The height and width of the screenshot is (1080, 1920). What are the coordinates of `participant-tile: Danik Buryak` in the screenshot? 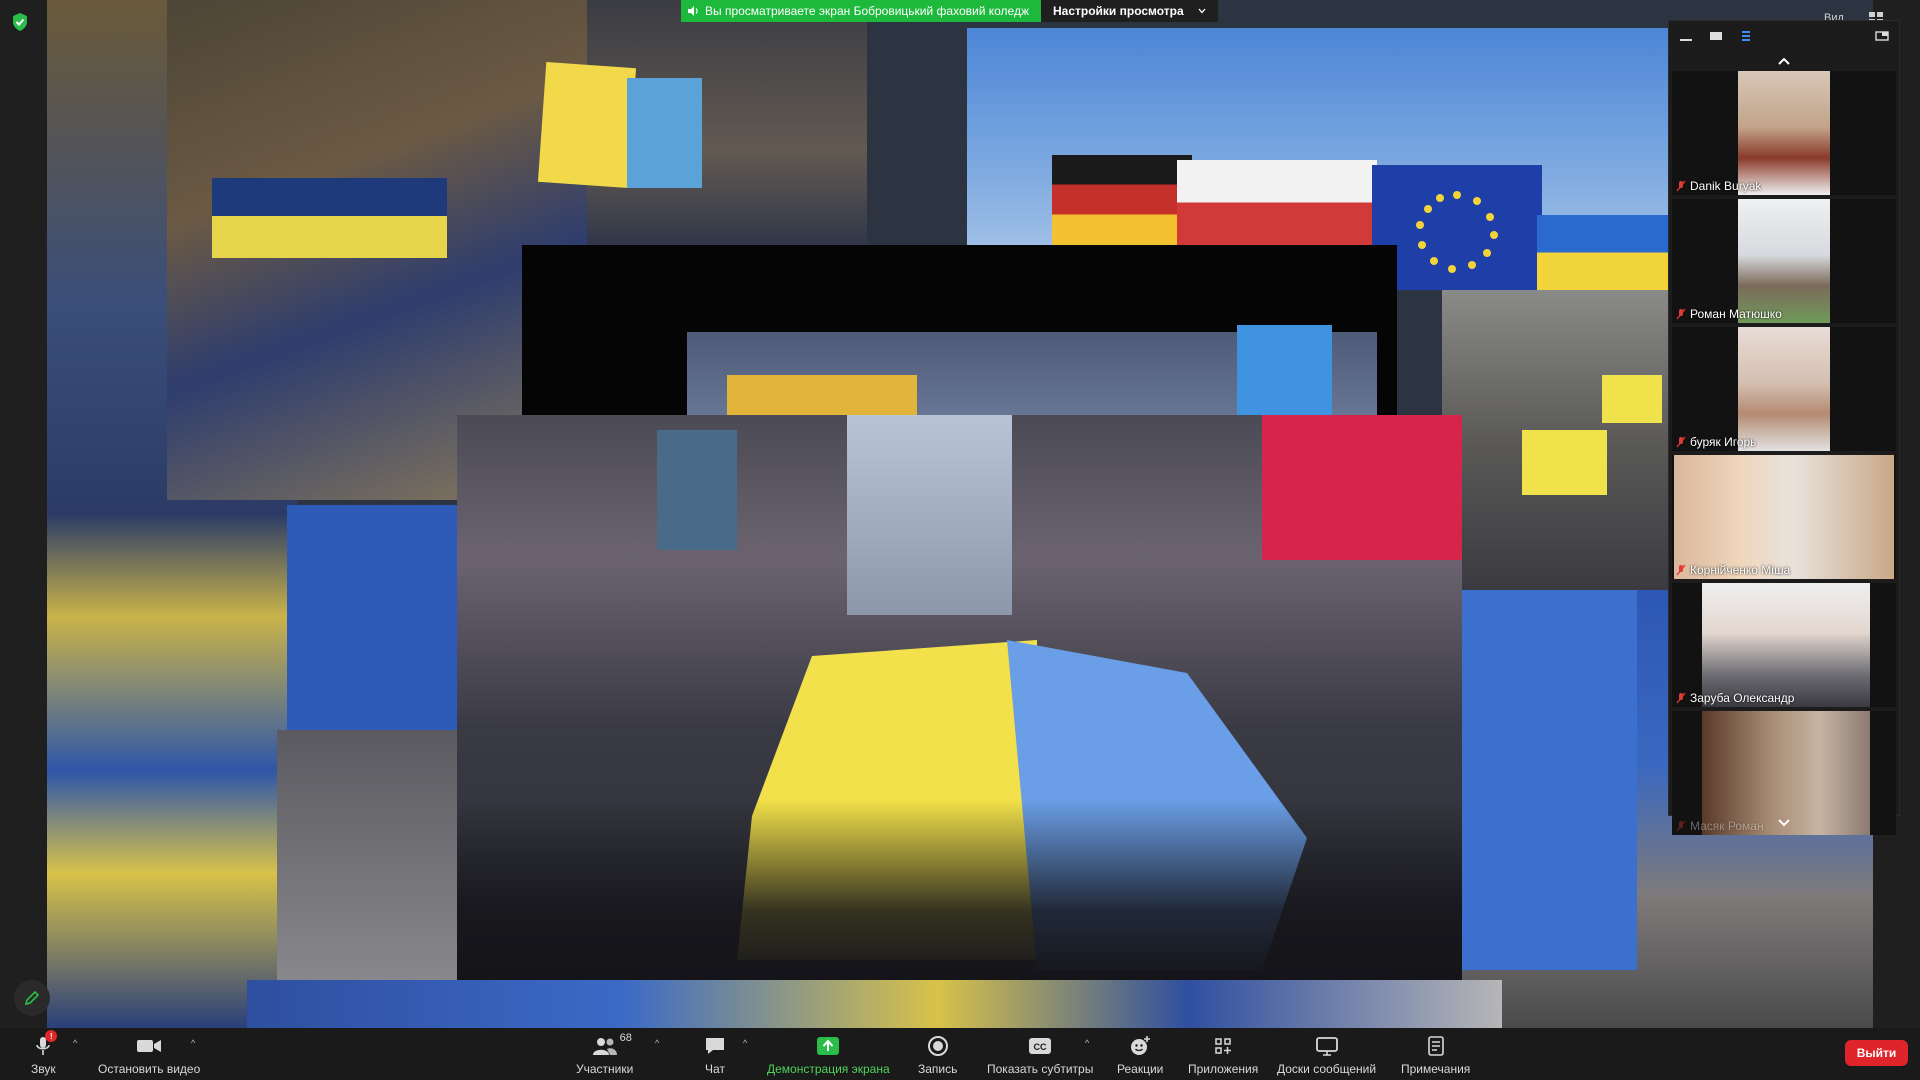 It's located at (1784, 133).